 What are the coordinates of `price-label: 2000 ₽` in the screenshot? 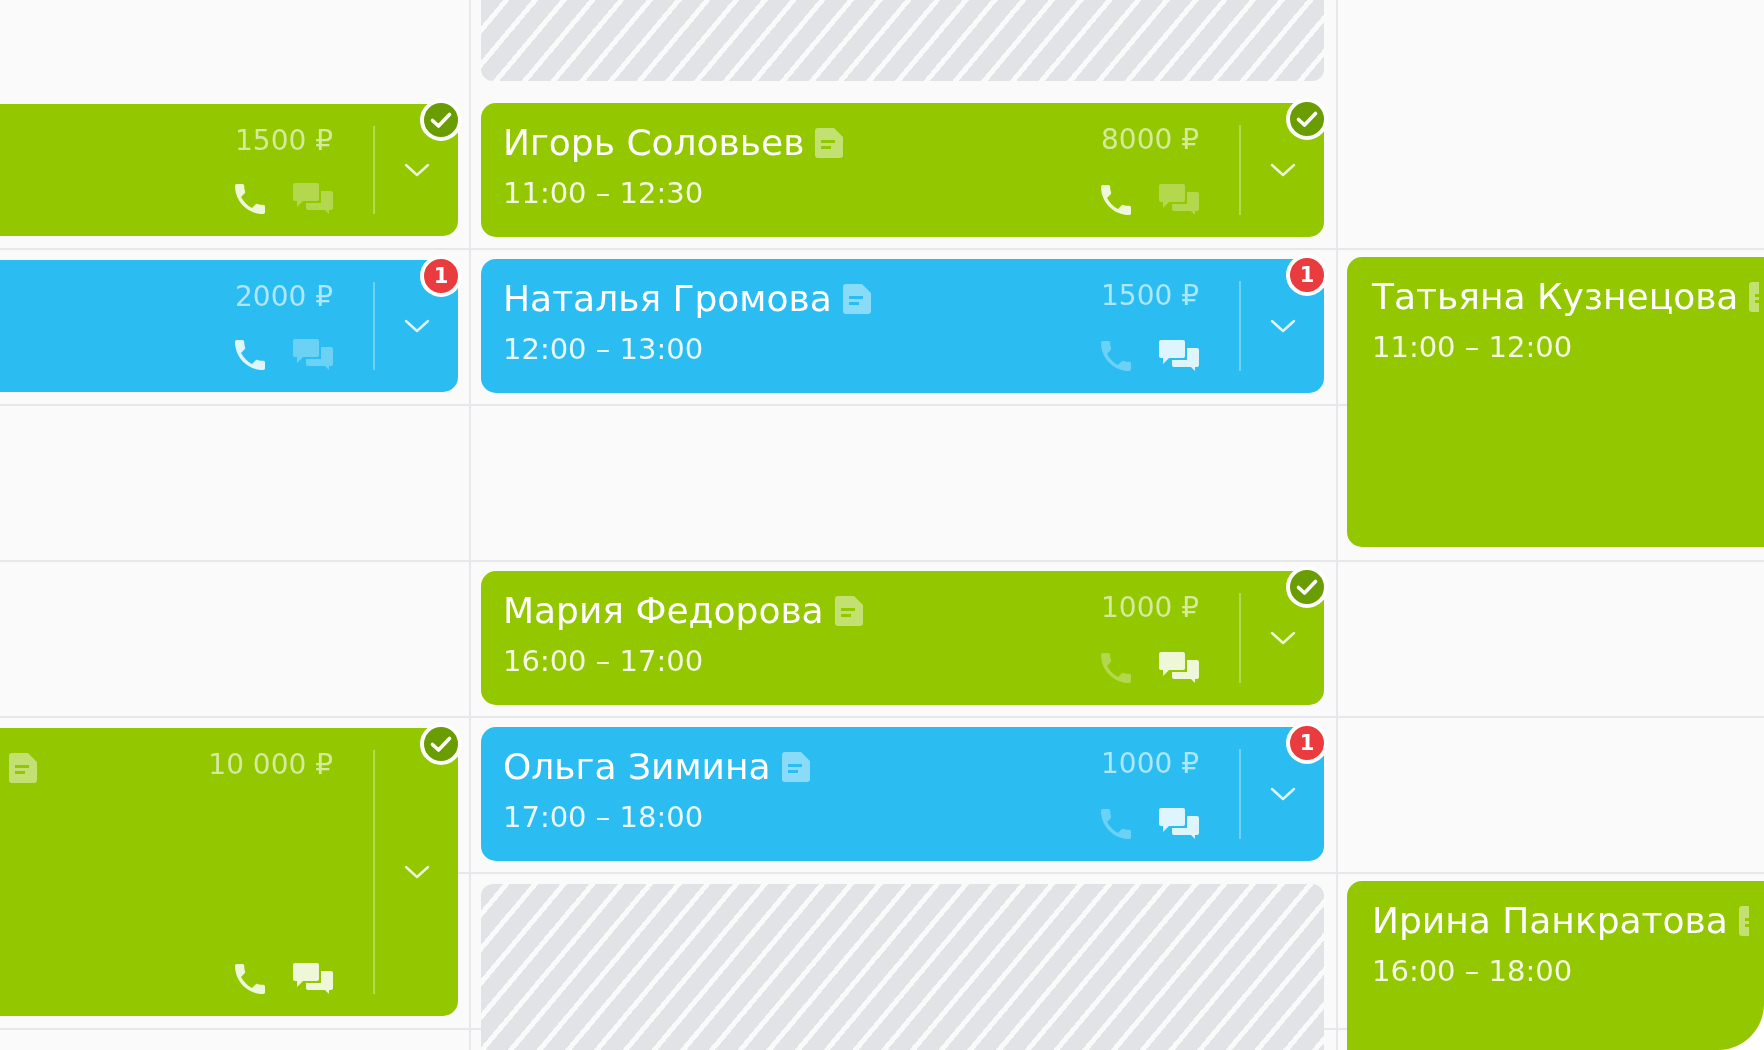 It's located at (284, 297).